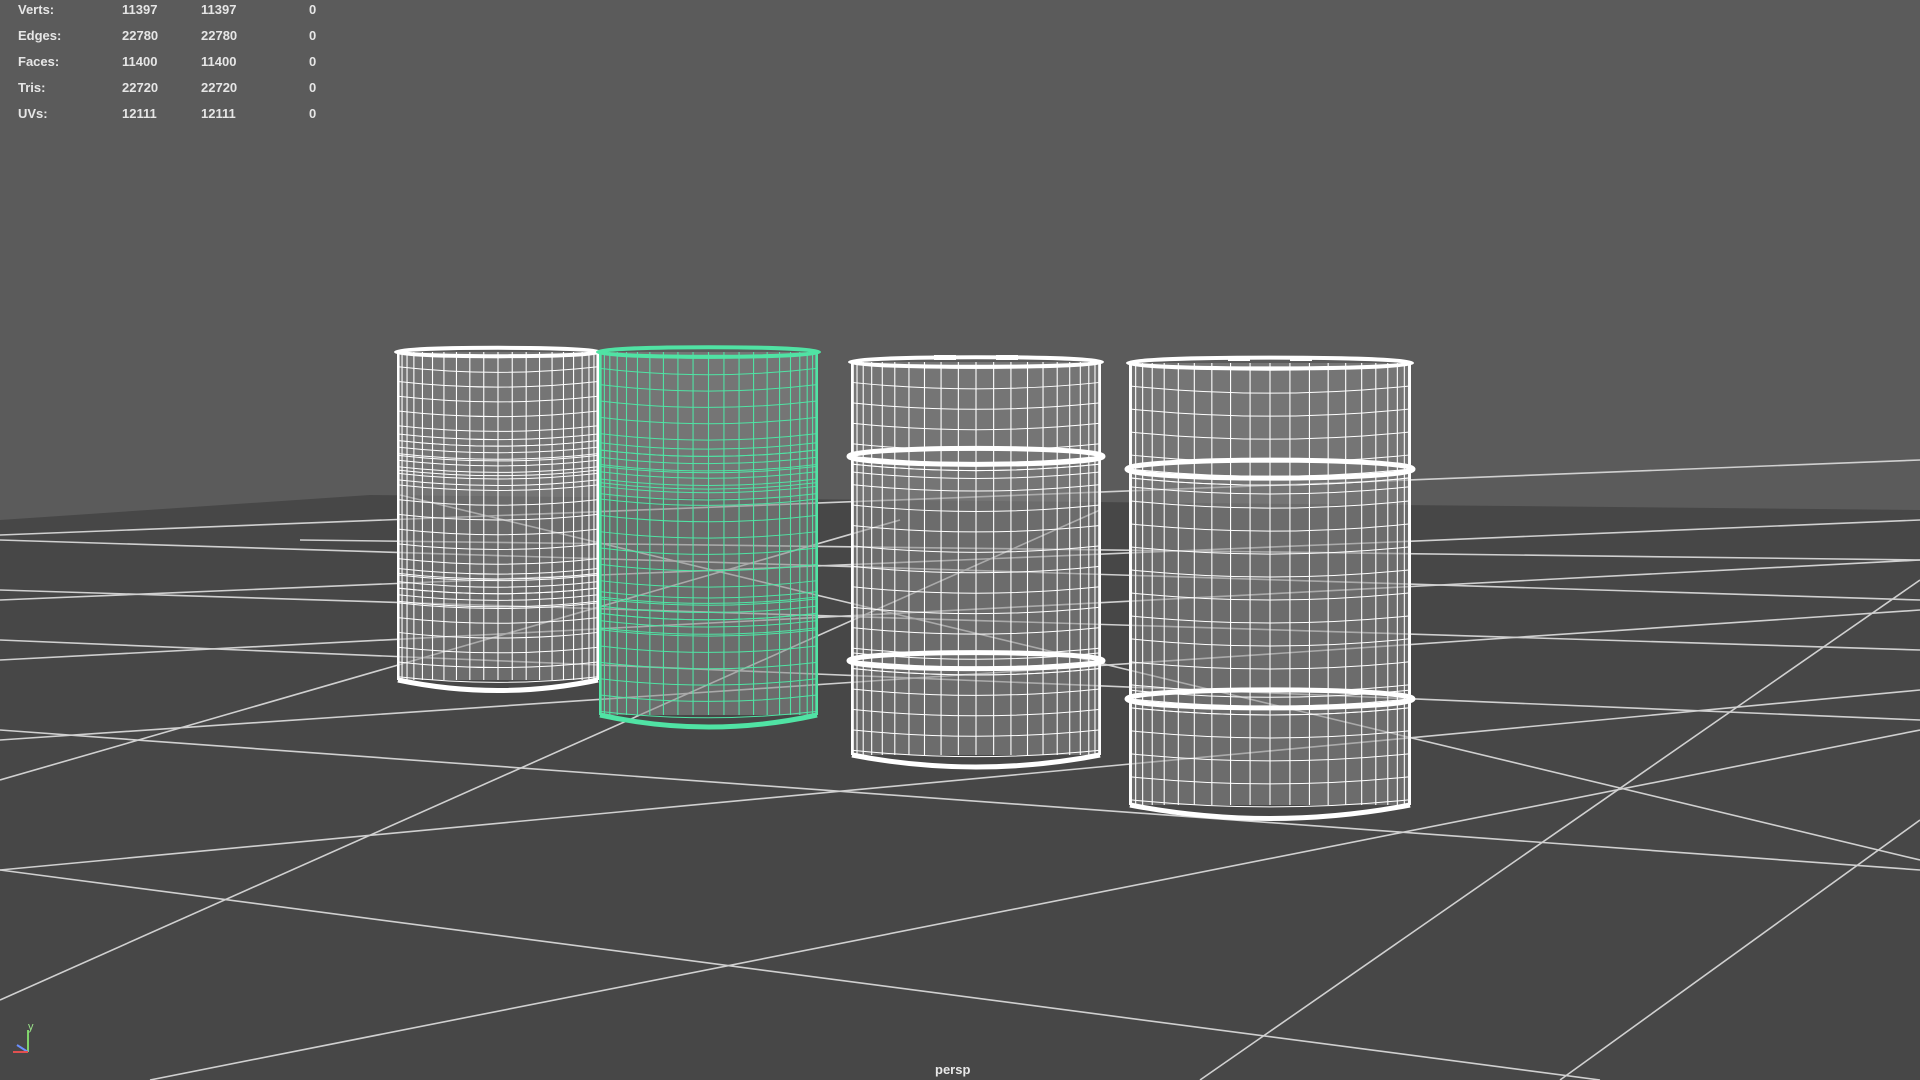 The image size is (1920, 1080). Describe the element at coordinates (39, 61) in the screenshot. I see `hud-label: Faces:` at that location.